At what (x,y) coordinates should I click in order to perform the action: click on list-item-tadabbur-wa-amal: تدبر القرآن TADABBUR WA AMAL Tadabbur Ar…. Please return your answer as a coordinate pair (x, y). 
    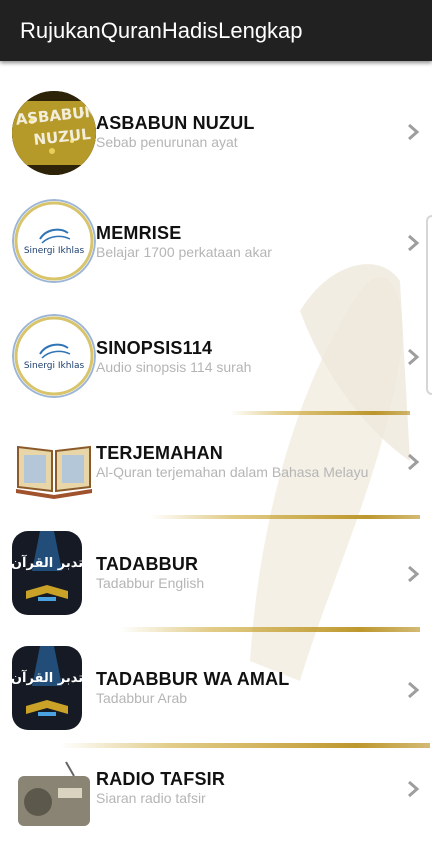
    Looking at the image, I should click on (216, 698).